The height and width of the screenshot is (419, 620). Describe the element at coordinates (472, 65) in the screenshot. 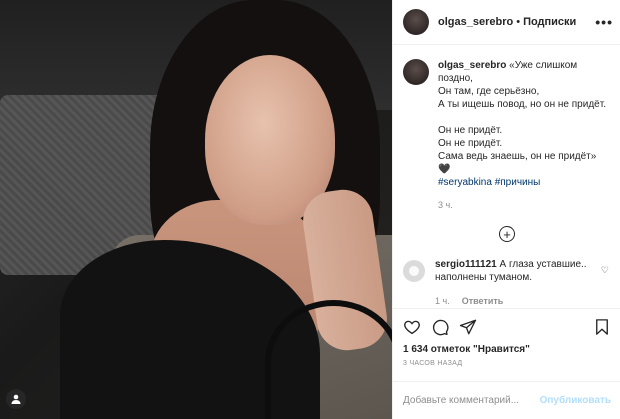

I see `caption-username: olgas_serebro` at that location.